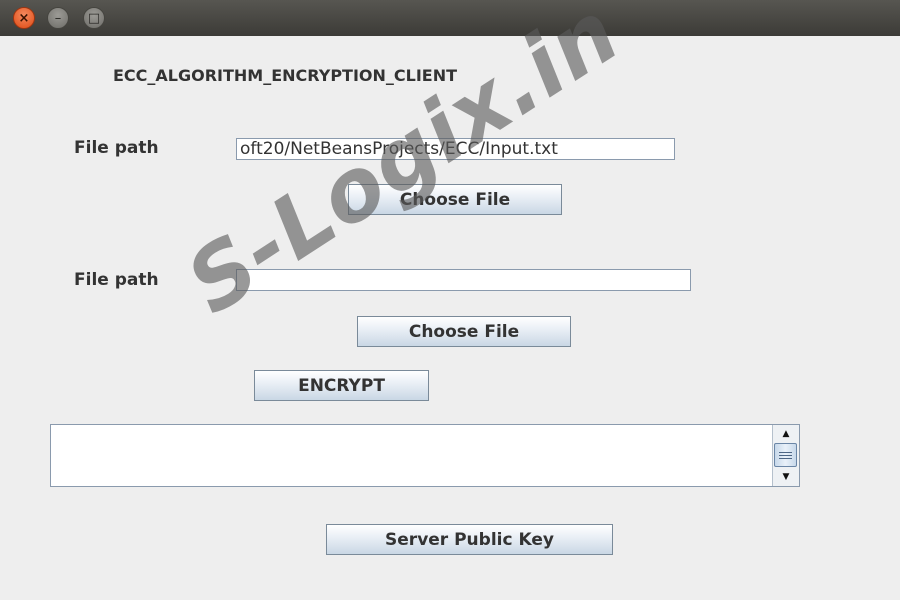 Image resolution: width=900 pixels, height=600 pixels. Describe the element at coordinates (450, 18) in the screenshot. I see `title-bar: × – □` at that location.